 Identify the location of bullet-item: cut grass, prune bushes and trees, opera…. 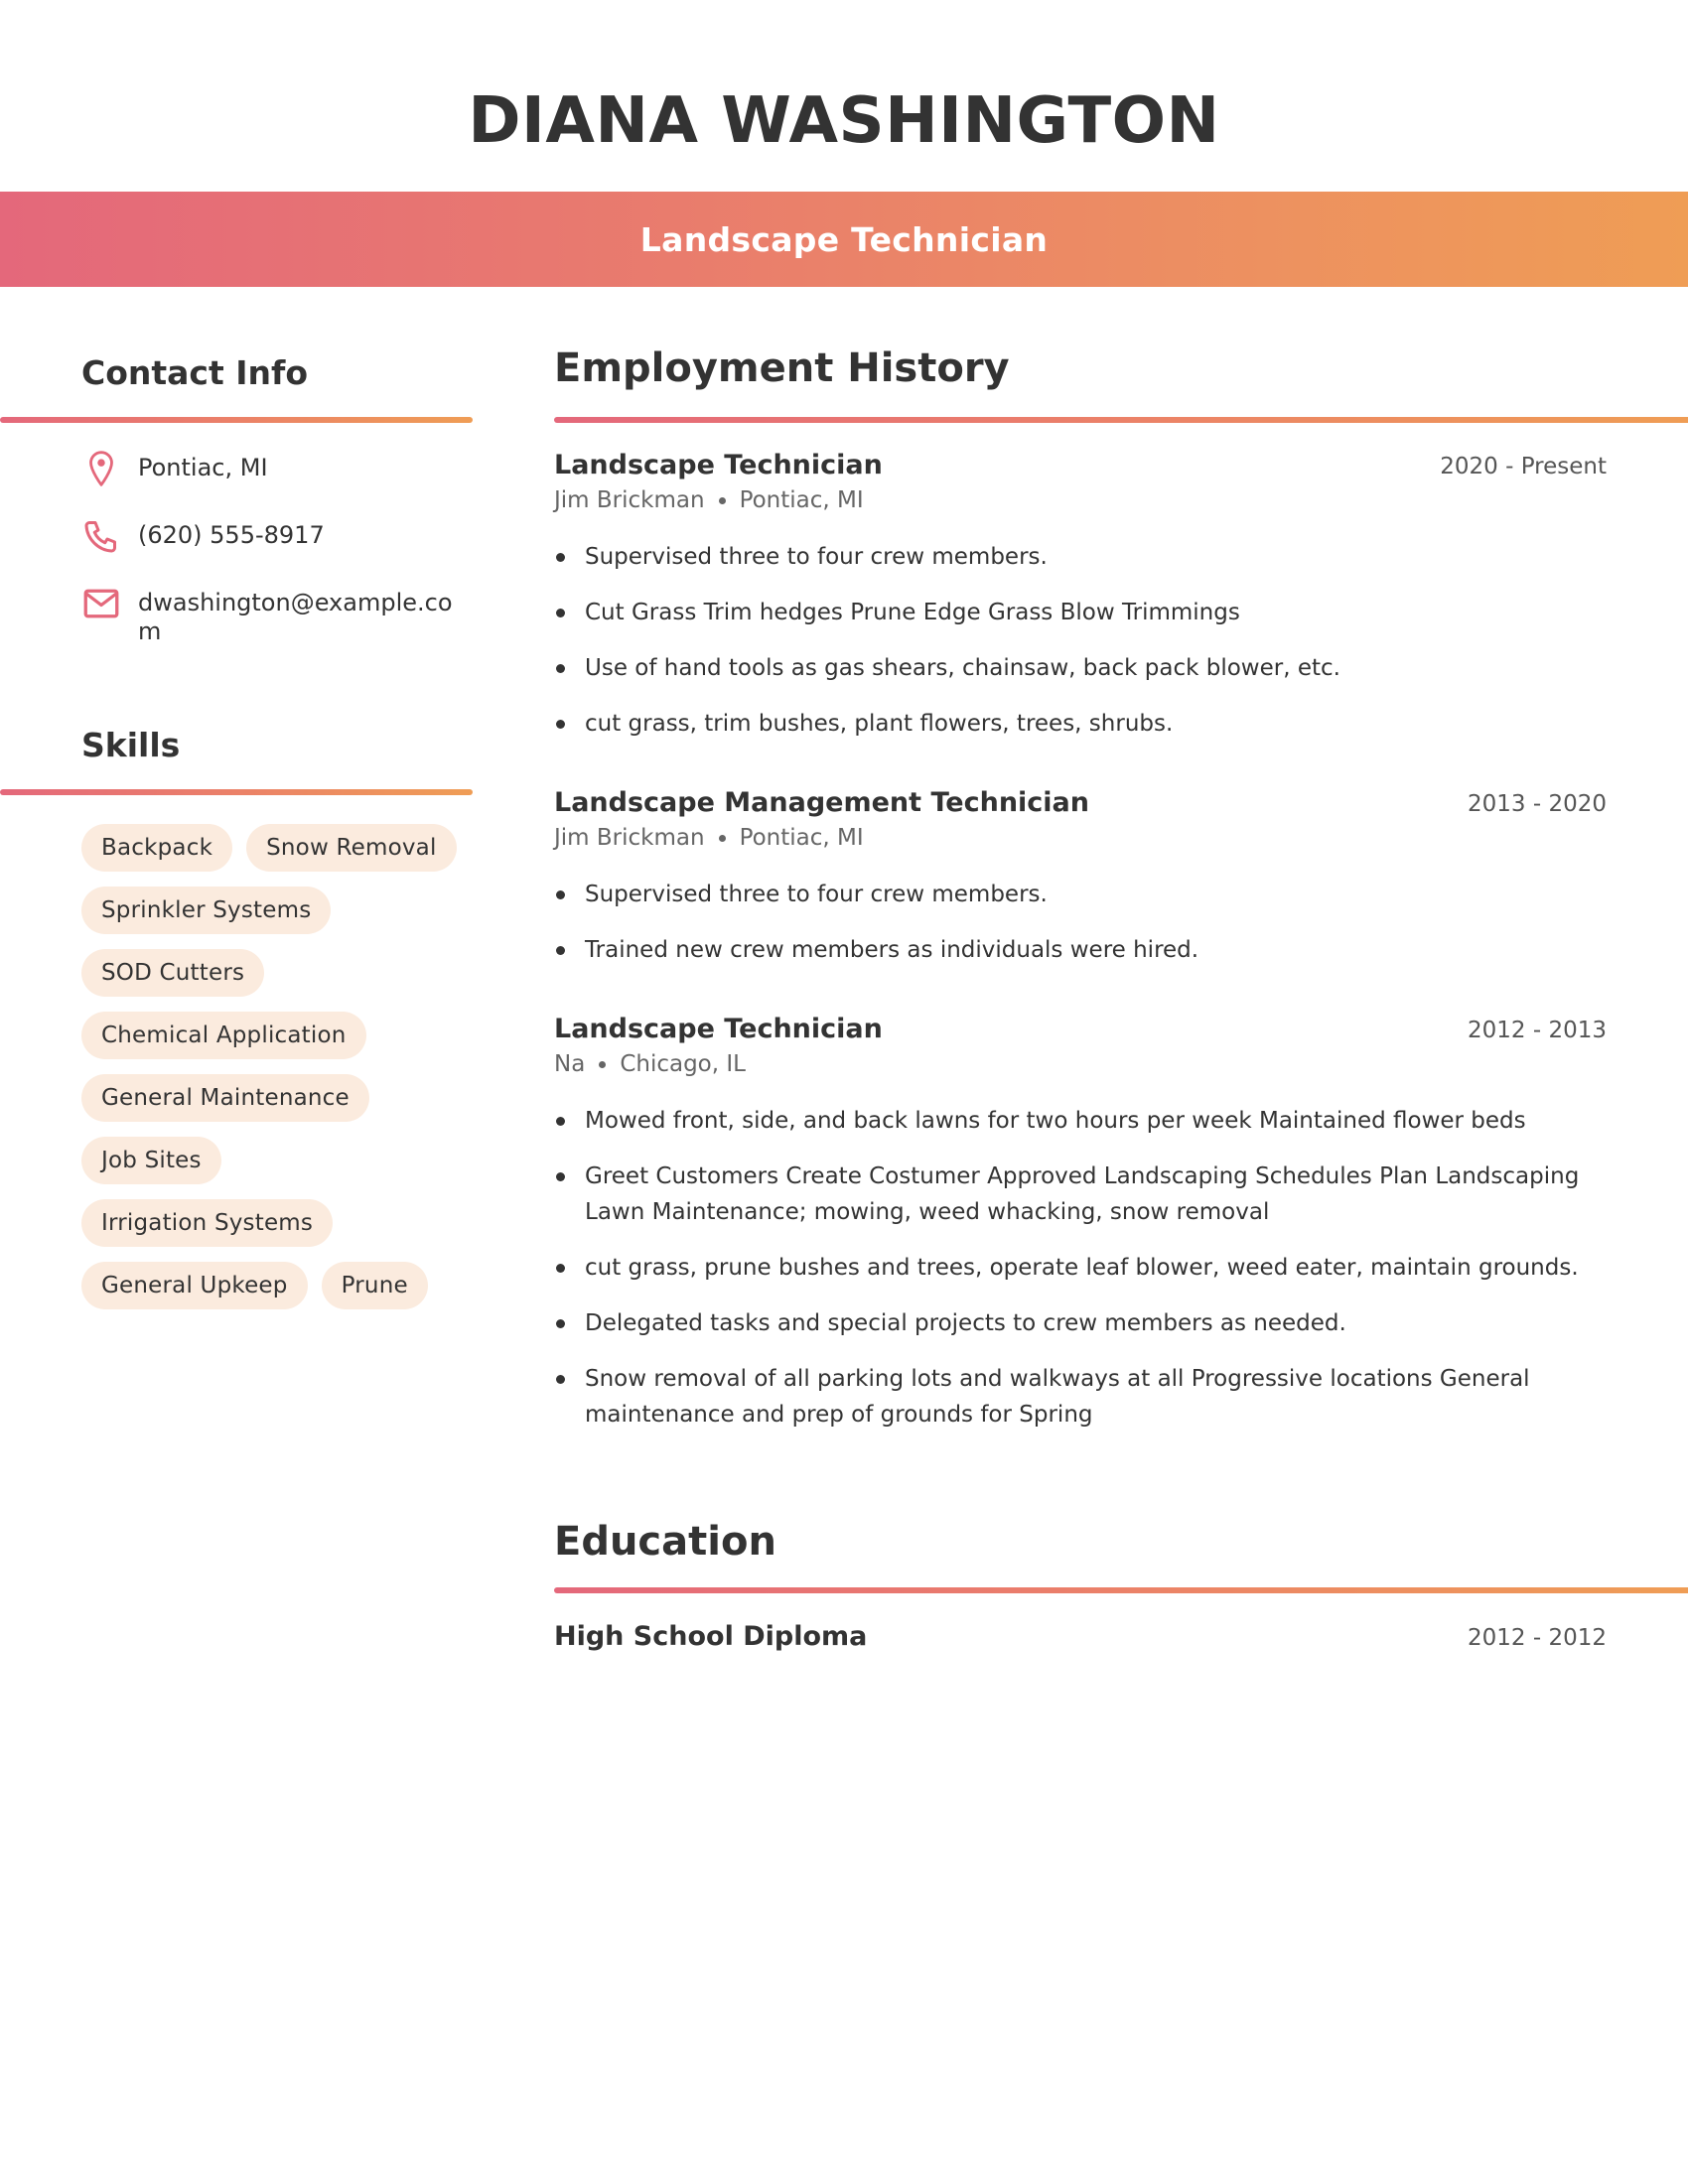
(1080, 1268).